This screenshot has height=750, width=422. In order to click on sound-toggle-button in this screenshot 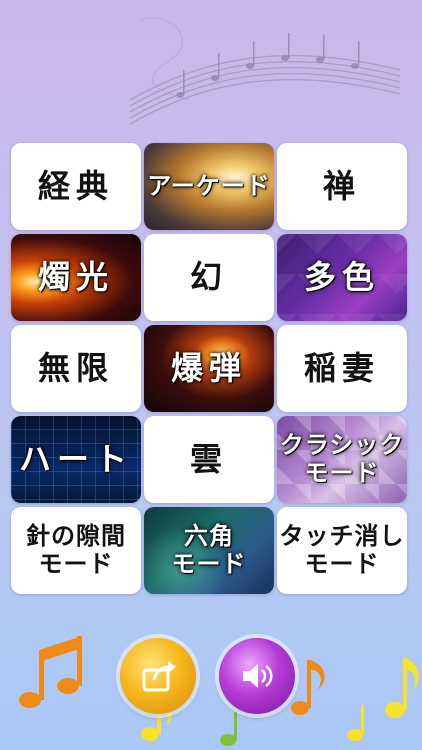, I will do `click(257, 676)`.